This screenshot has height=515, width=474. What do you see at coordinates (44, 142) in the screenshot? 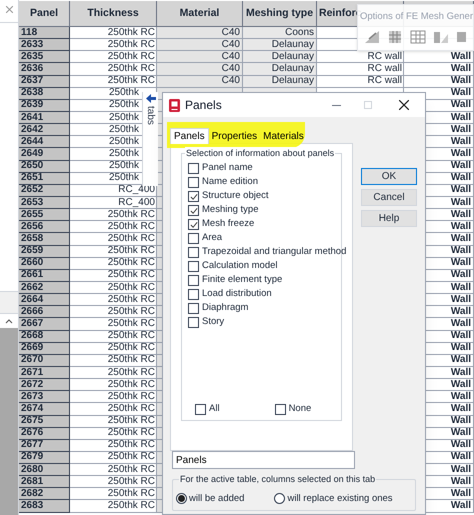
I see `table-cell: 2644` at bounding box center [44, 142].